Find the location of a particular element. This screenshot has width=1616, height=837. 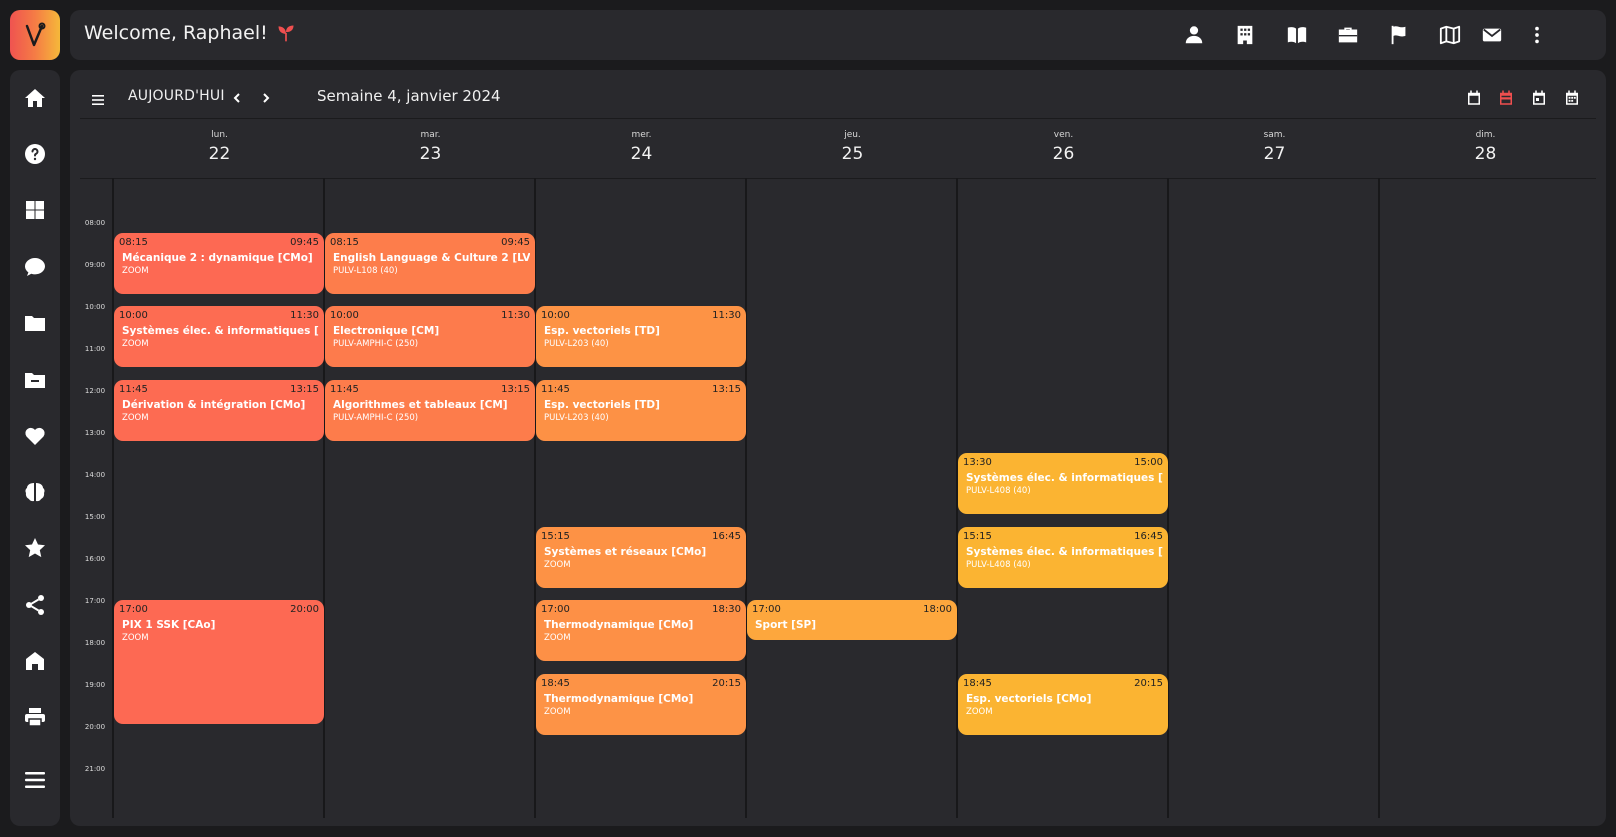

user-icon is located at coordinates (1194, 35).